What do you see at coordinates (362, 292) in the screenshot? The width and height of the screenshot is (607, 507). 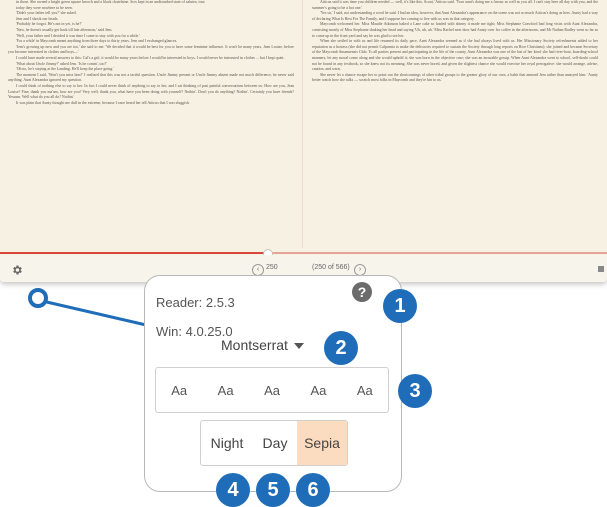 I see `help-icon: ?` at bounding box center [362, 292].